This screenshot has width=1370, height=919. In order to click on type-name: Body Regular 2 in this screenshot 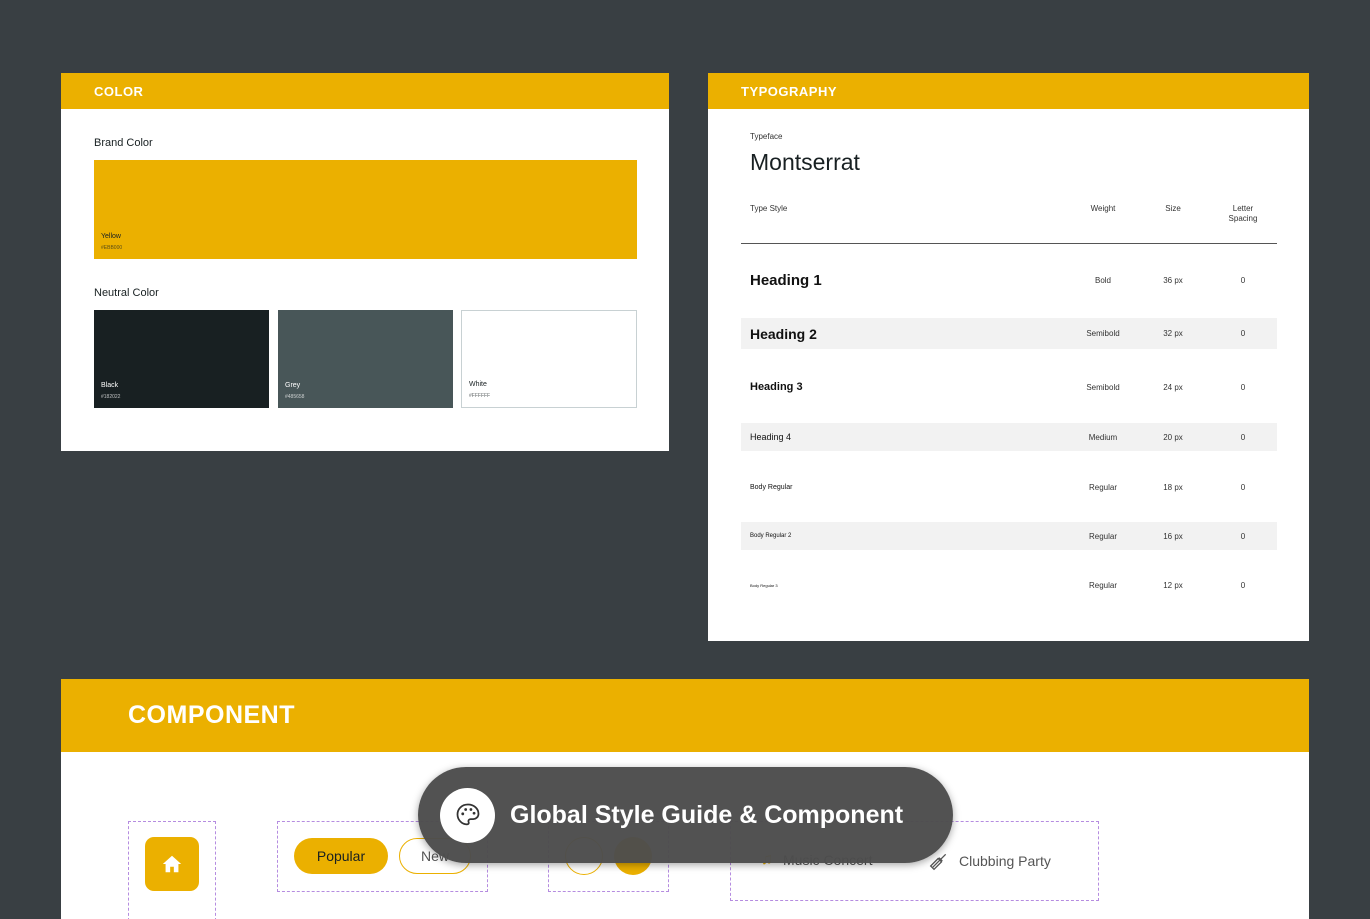, I will do `click(771, 536)`.